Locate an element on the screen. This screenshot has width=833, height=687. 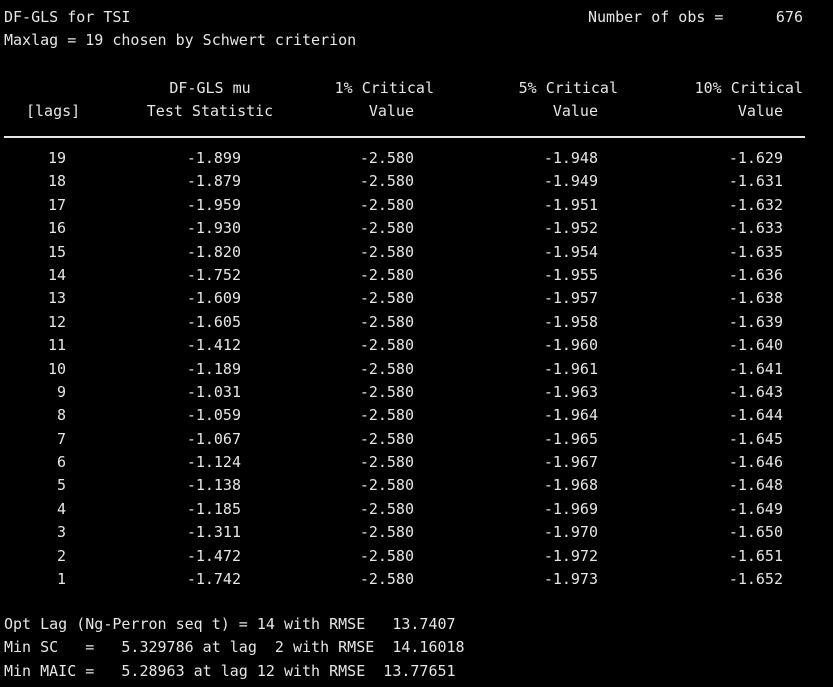
column-header-row-2: [lags] Test Statistic Value Value Value is located at coordinates (416, 111).